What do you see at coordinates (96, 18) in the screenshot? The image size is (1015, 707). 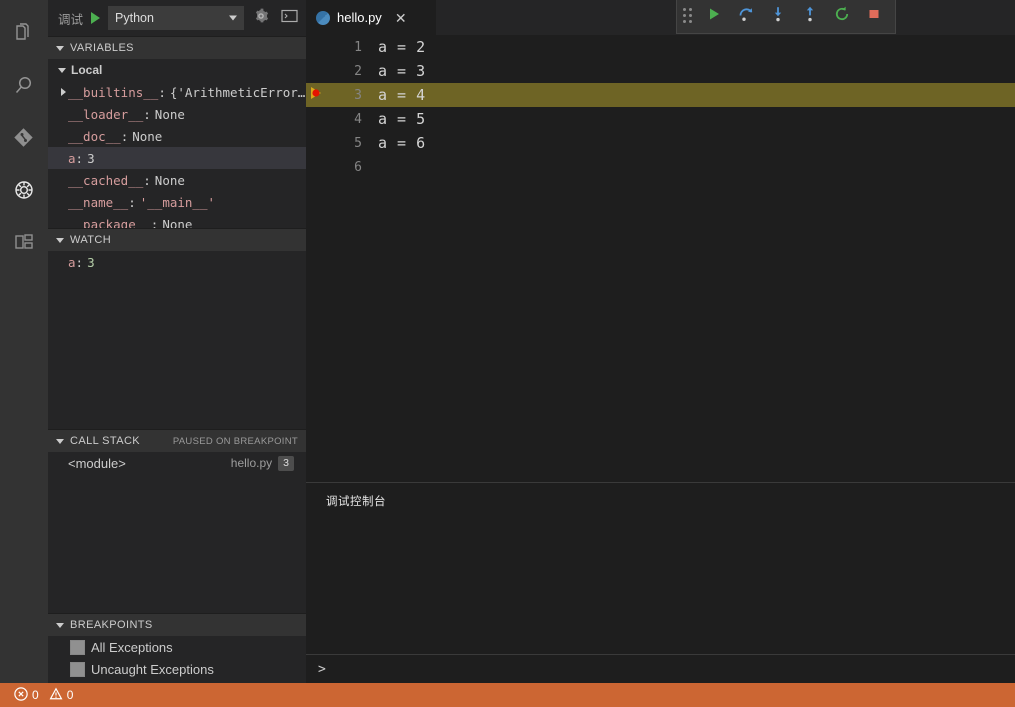 I see `start-debugging-button` at bounding box center [96, 18].